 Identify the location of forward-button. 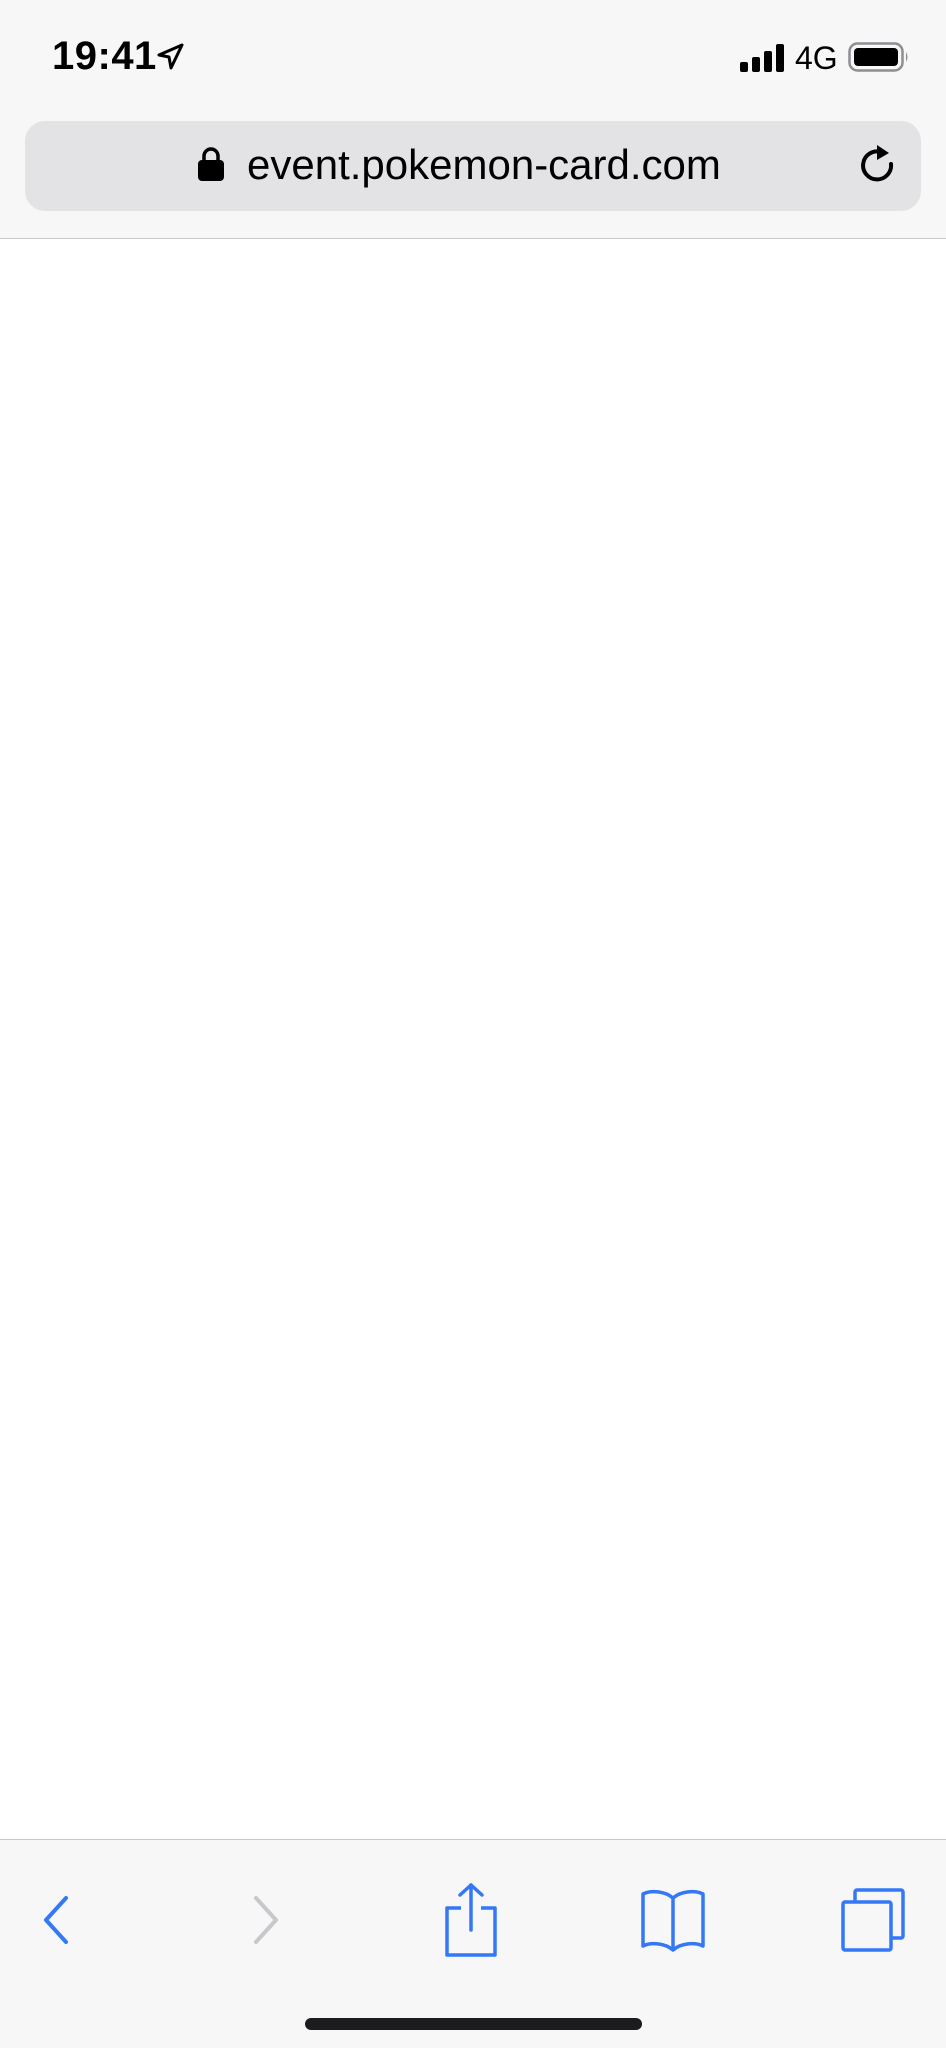
(266, 1920).